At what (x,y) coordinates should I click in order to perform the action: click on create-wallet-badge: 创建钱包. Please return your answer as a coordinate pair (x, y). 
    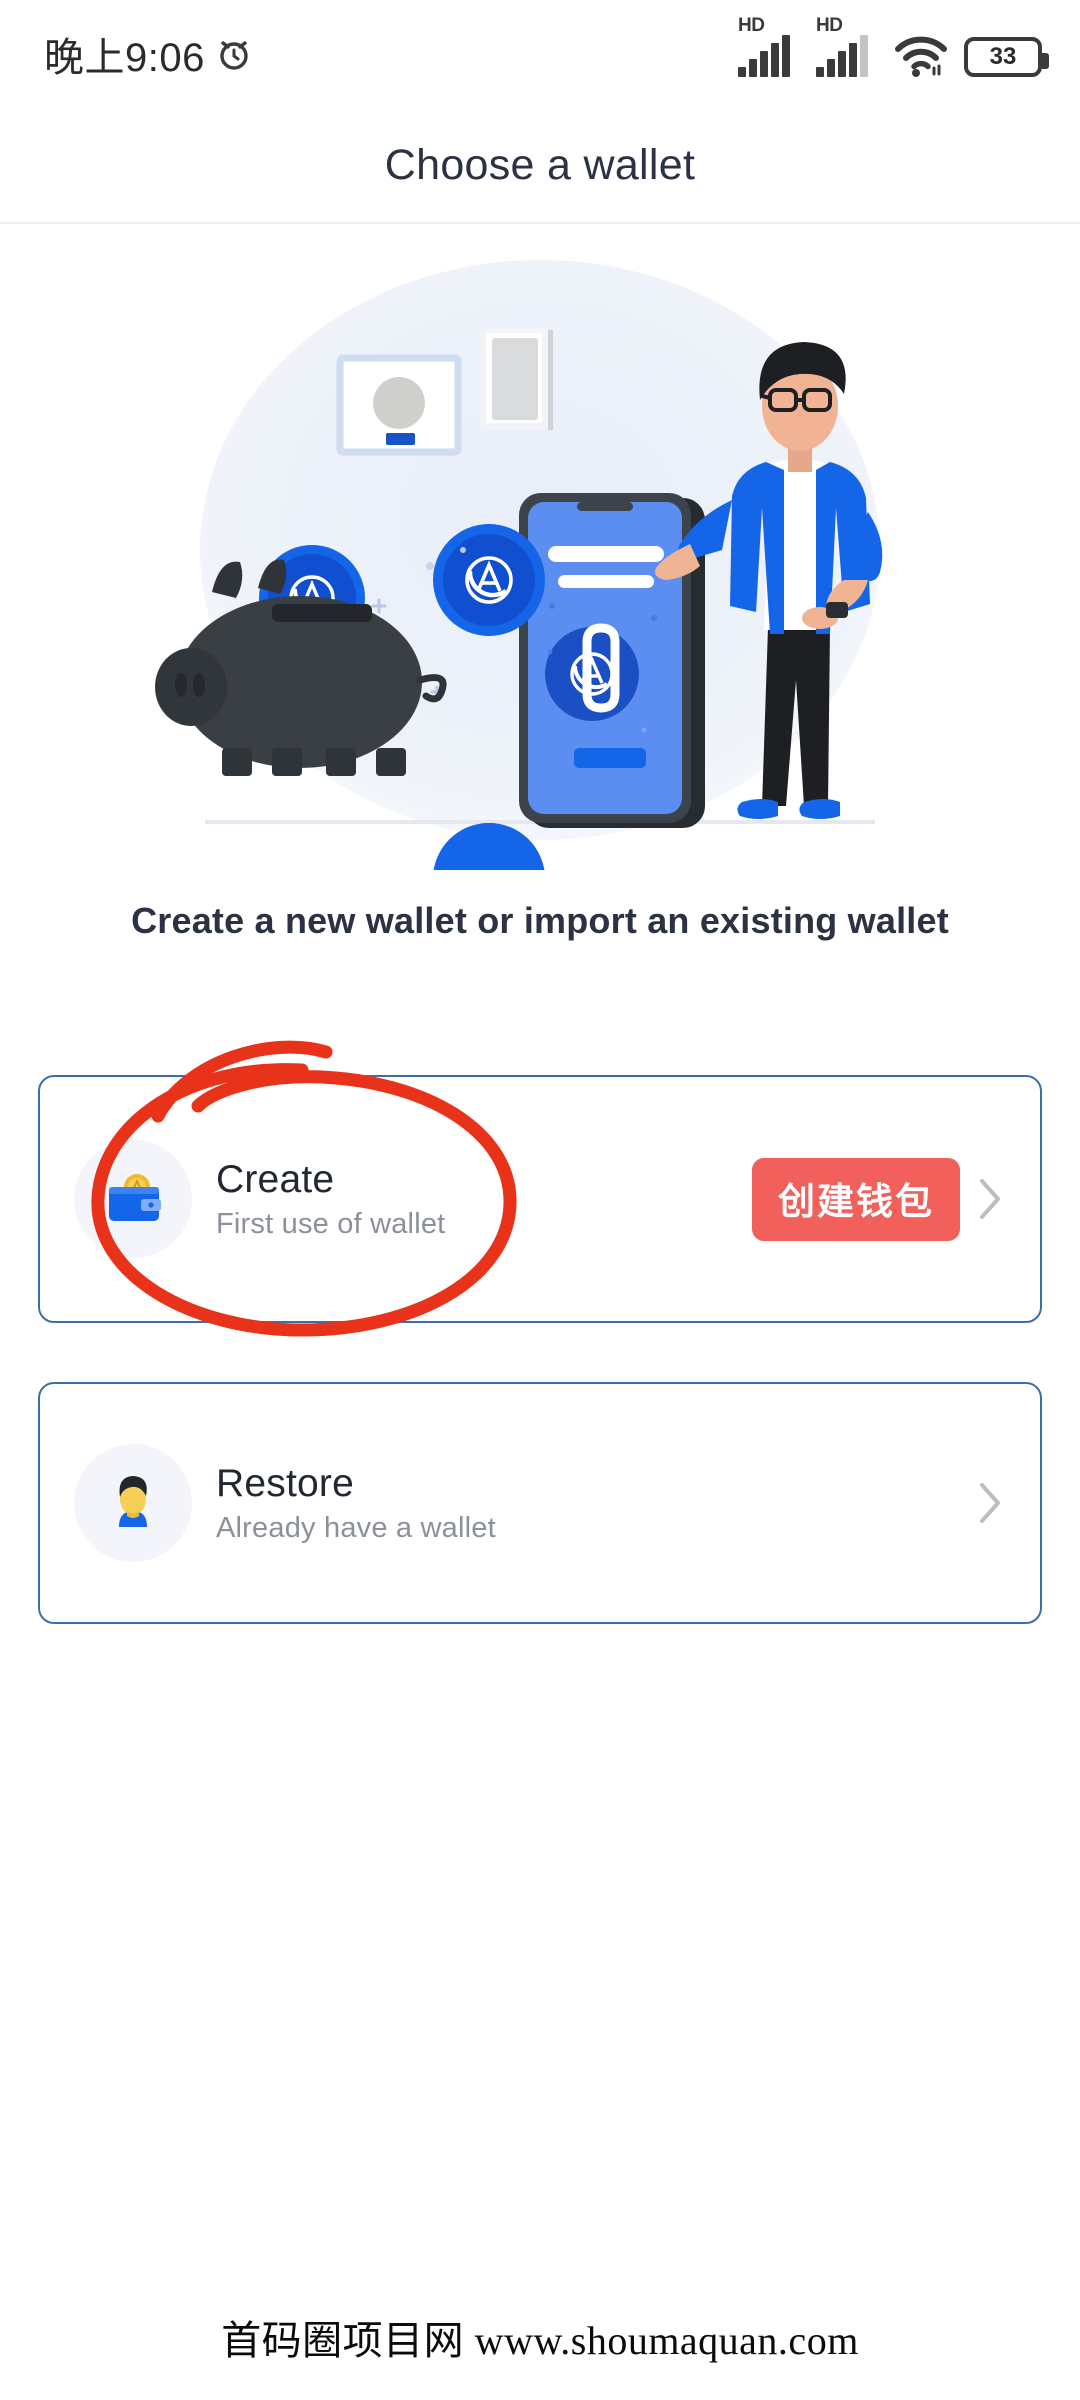
    Looking at the image, I should click on (856, 1199).